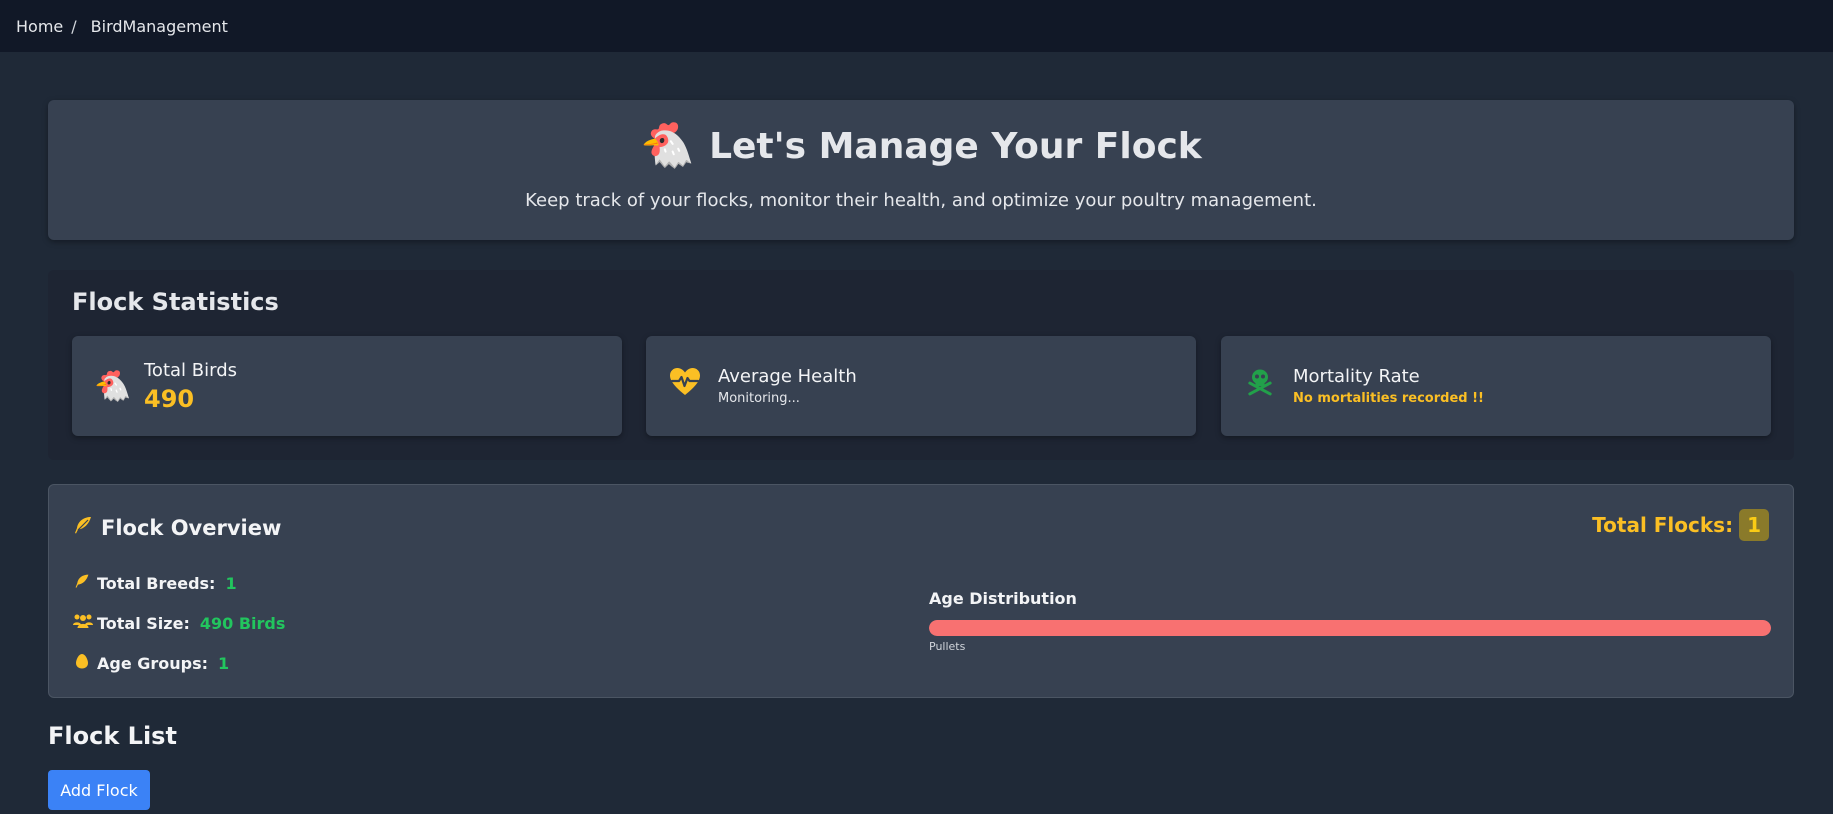 The height and width of the screenshot is (814, 1833). What do you see at coordinates (685, 386) in the screenshot?
I see `heartbeat-icon` at bounding box center [685, 386].